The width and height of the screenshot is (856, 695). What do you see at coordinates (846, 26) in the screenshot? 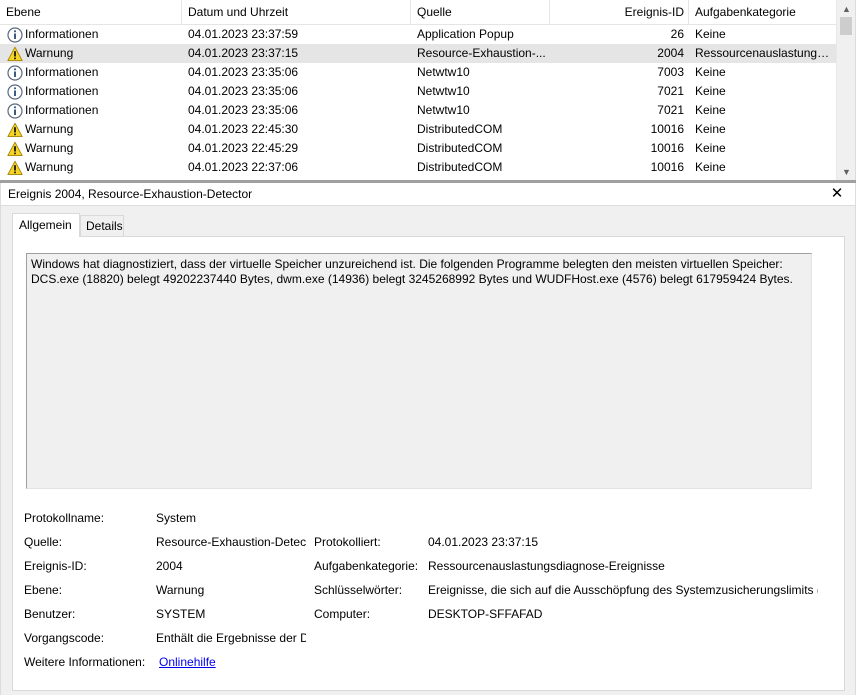
I see `scrollbar-thumb` at bounding box center [846, 26].